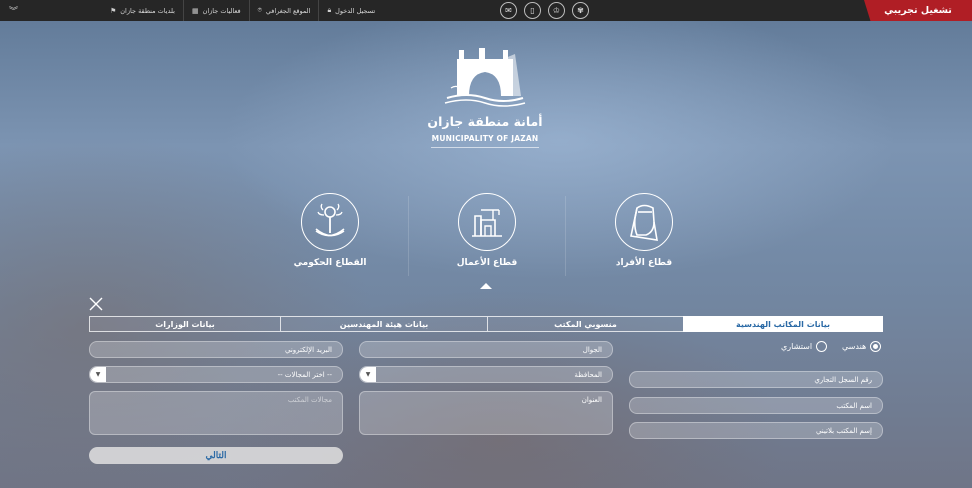 This screenshot has width=972, height=488. I want to click on office-name-input, so click(756, 405).